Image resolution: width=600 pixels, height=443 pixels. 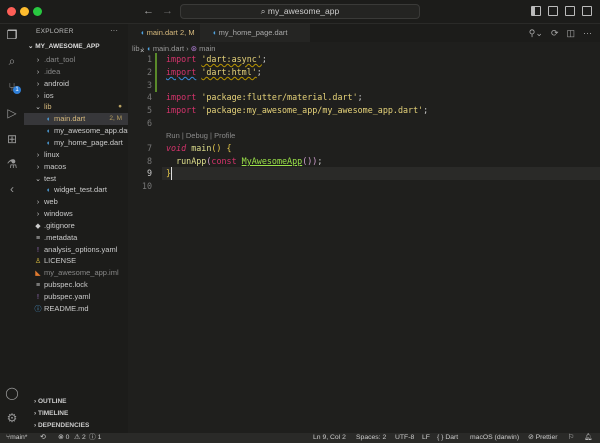 I want to click on tree-item: ⌄ test, so click(x=76, y=179).